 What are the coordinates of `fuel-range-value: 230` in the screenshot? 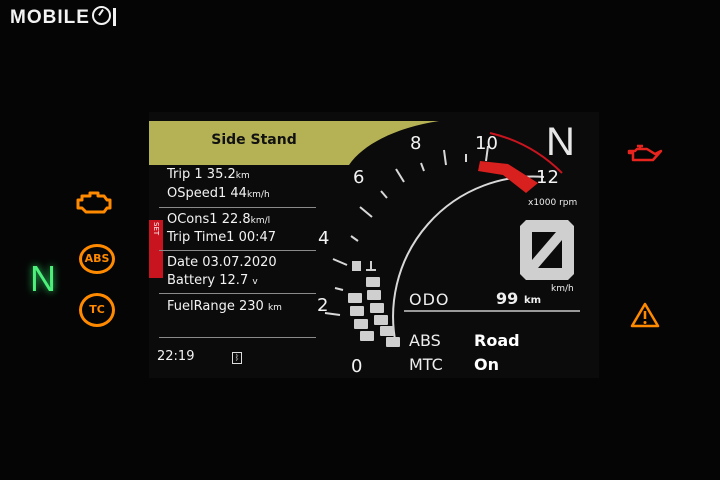 It's located at (251, 306).